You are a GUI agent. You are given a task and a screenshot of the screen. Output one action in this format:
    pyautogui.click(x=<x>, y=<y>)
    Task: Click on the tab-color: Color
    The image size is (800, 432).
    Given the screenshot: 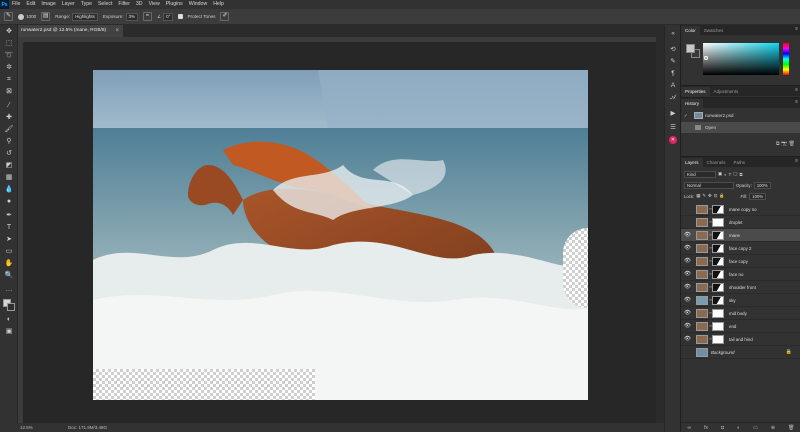 What is the action you would take?
    pyautogui.click(x=690, y=30)
    